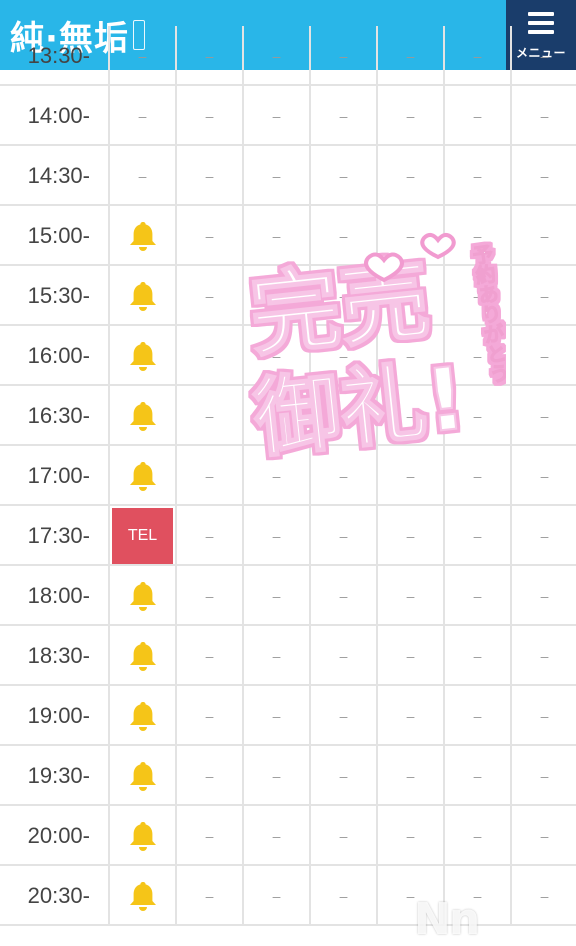 The width and height of the screenshot is (576, 946). What do you see at coordinates (288, 836) in the screenshot?
I see `schedule-row: 20:00- – – – – – –` at bounding box center [288, 836].